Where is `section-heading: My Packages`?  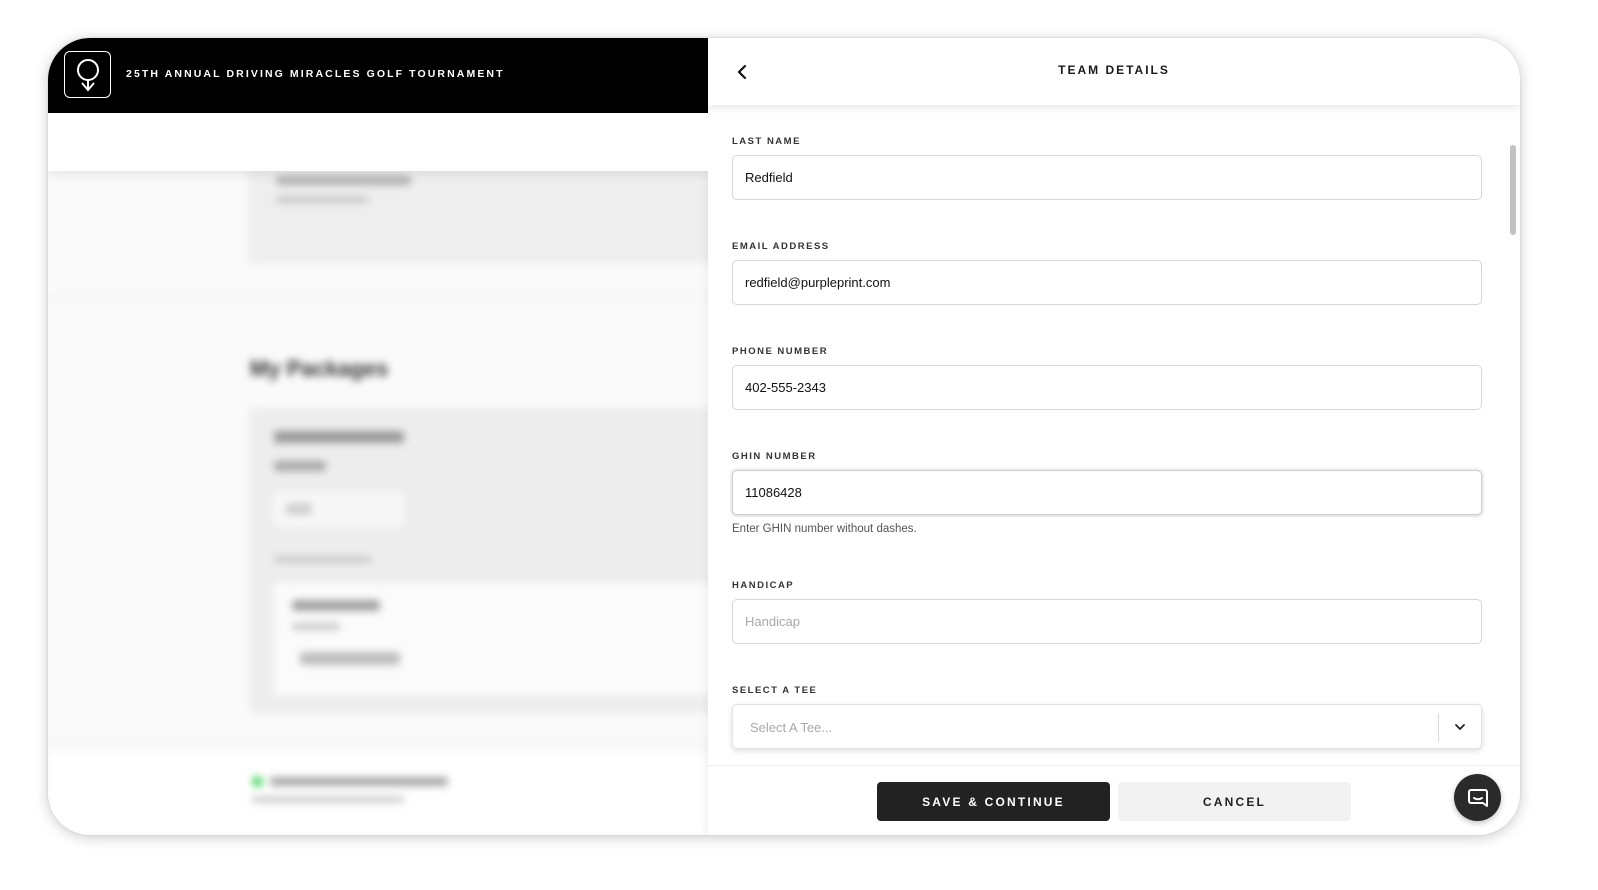
section-heading: My Packages is located at coordinates (319, 368).